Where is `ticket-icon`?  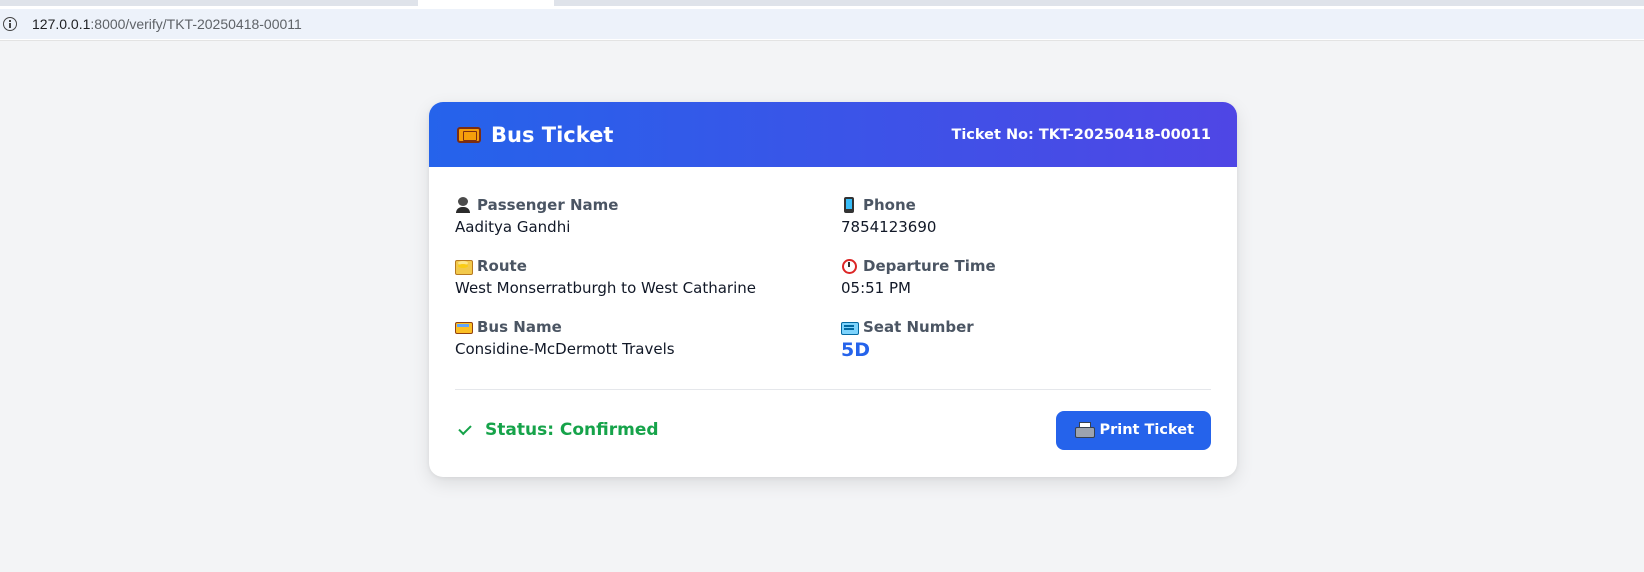 ticket-icon is located at coordinates (469, 134).